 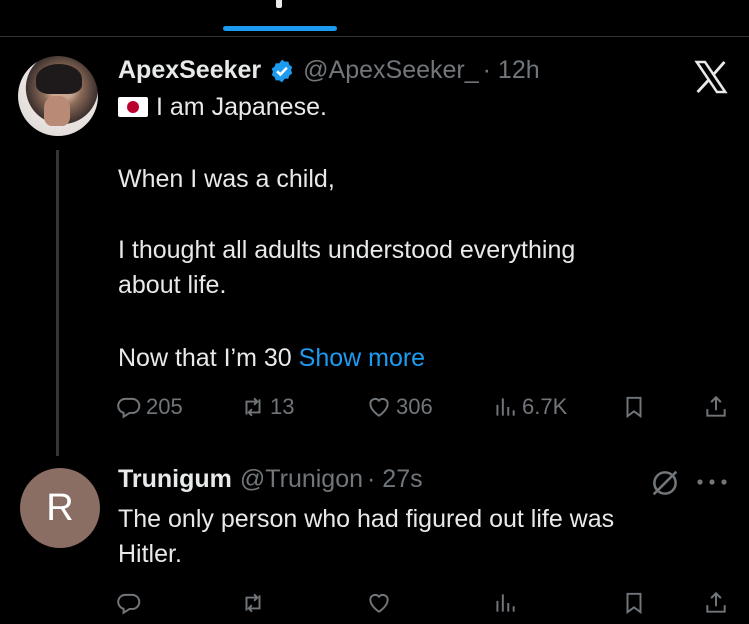 I want to click on tweet-text-line-5: Now that I’m 30 Show more, so click(x=271, y=358).